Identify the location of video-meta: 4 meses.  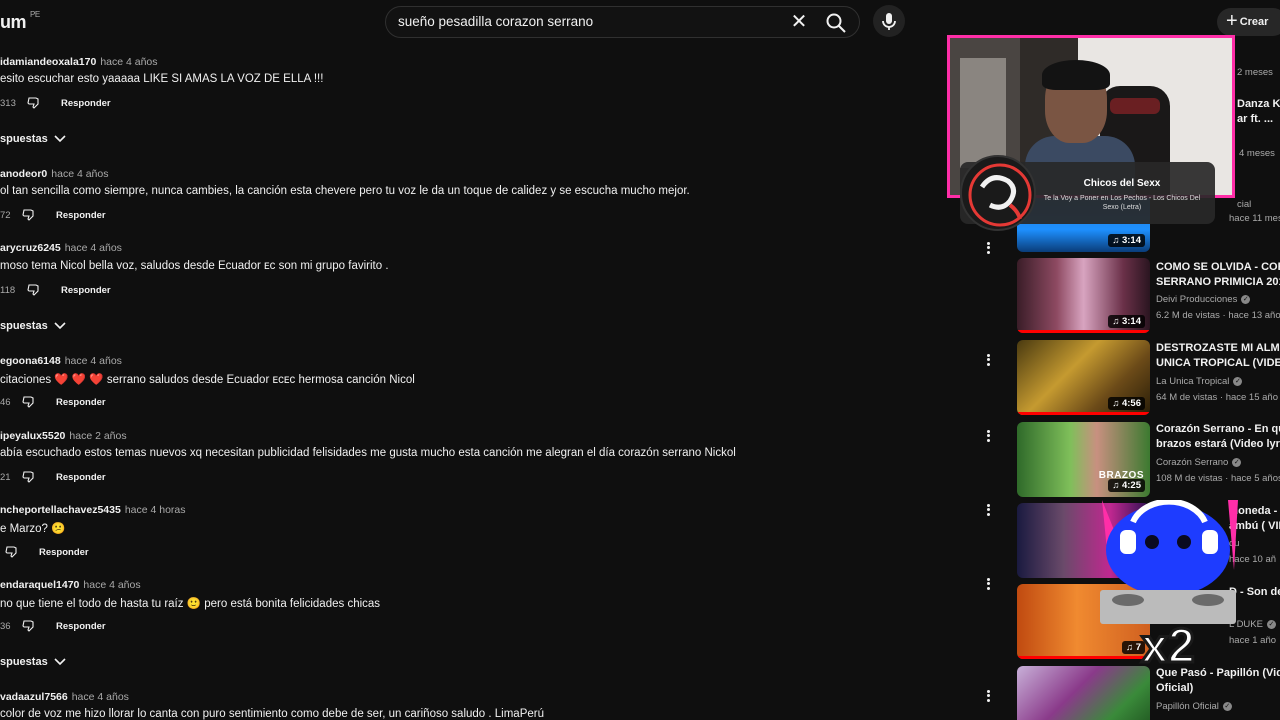
(1257, 153).